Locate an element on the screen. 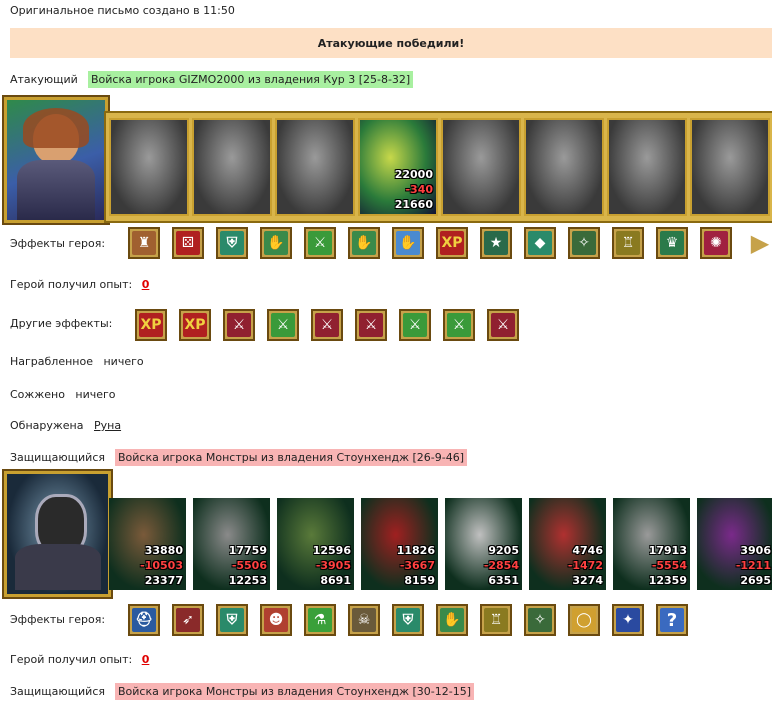  armor-glyph: ♖ is located at coordinates (496, 620).